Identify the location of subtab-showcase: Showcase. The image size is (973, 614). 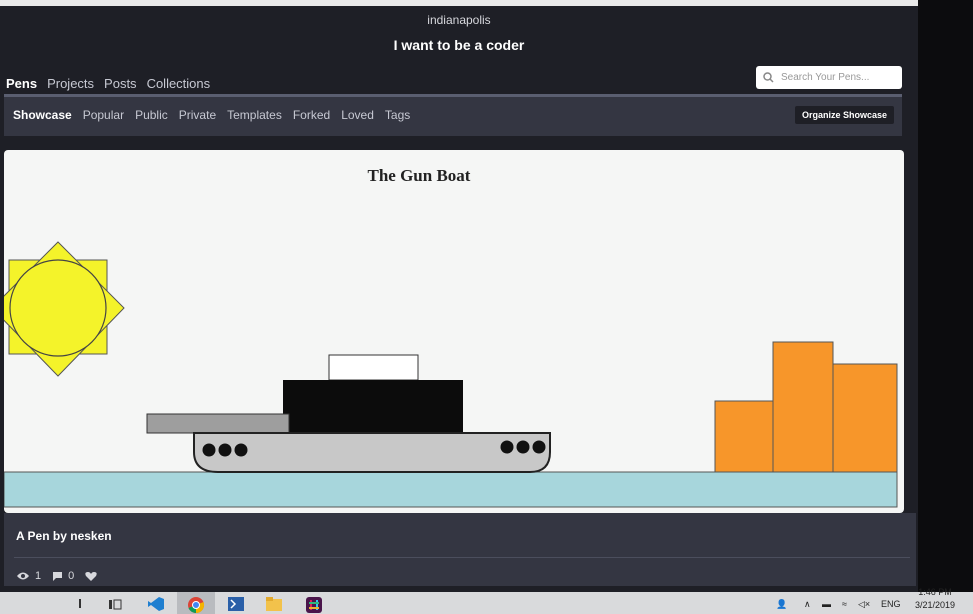
(42, 115).